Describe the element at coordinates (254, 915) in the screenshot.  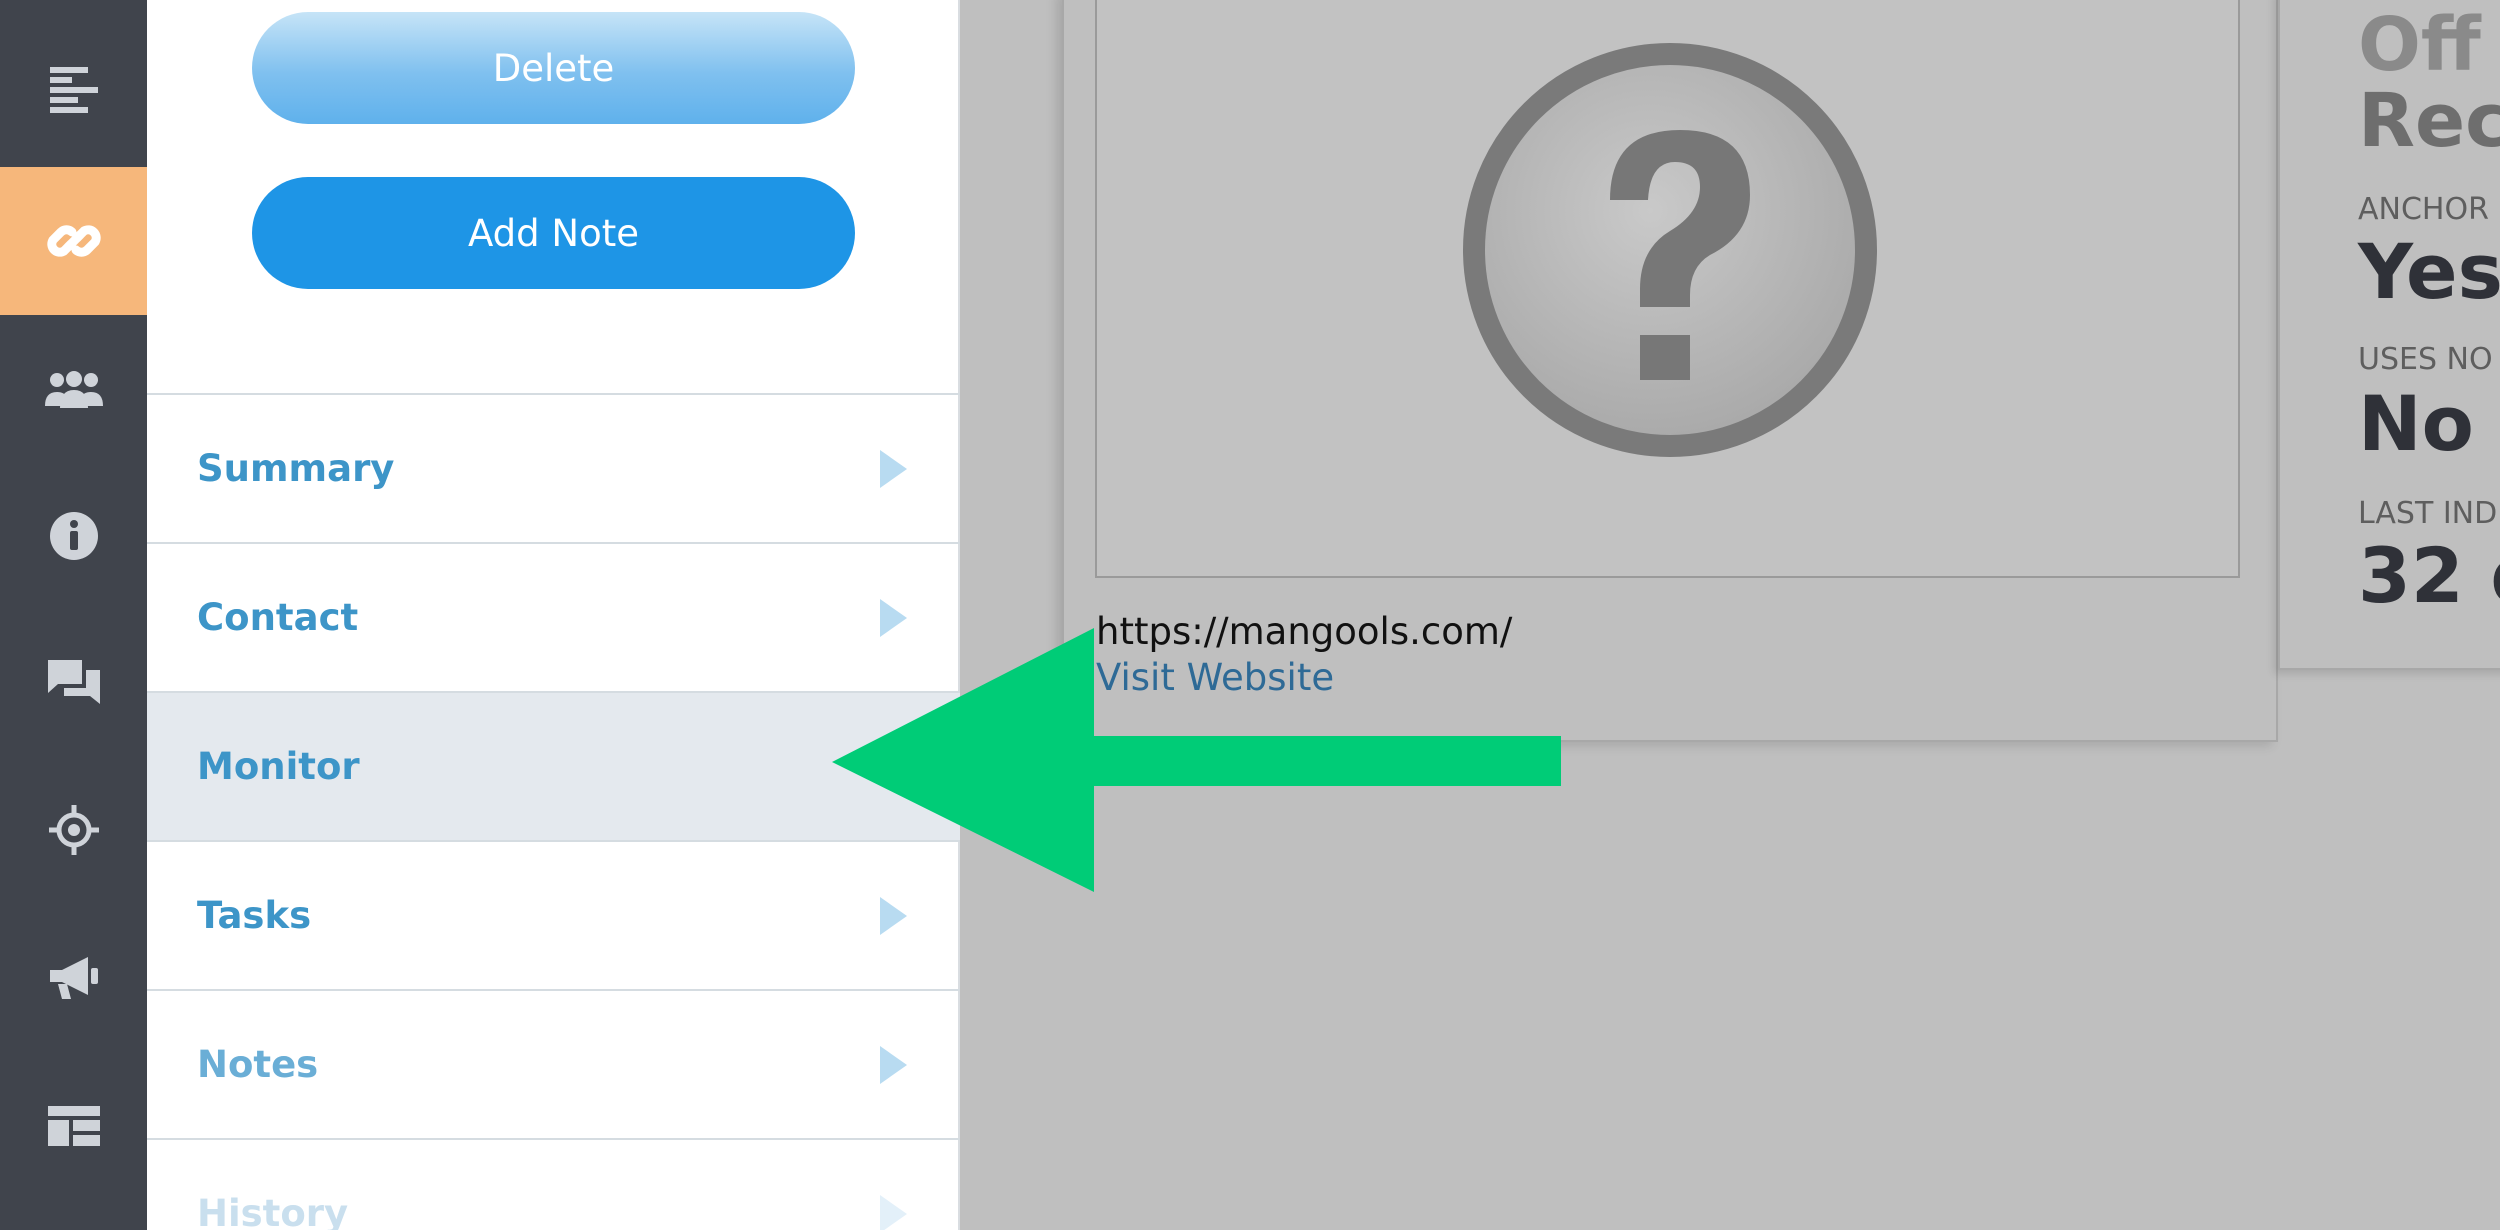
I see `menu-item-label: Tasks` at that location.